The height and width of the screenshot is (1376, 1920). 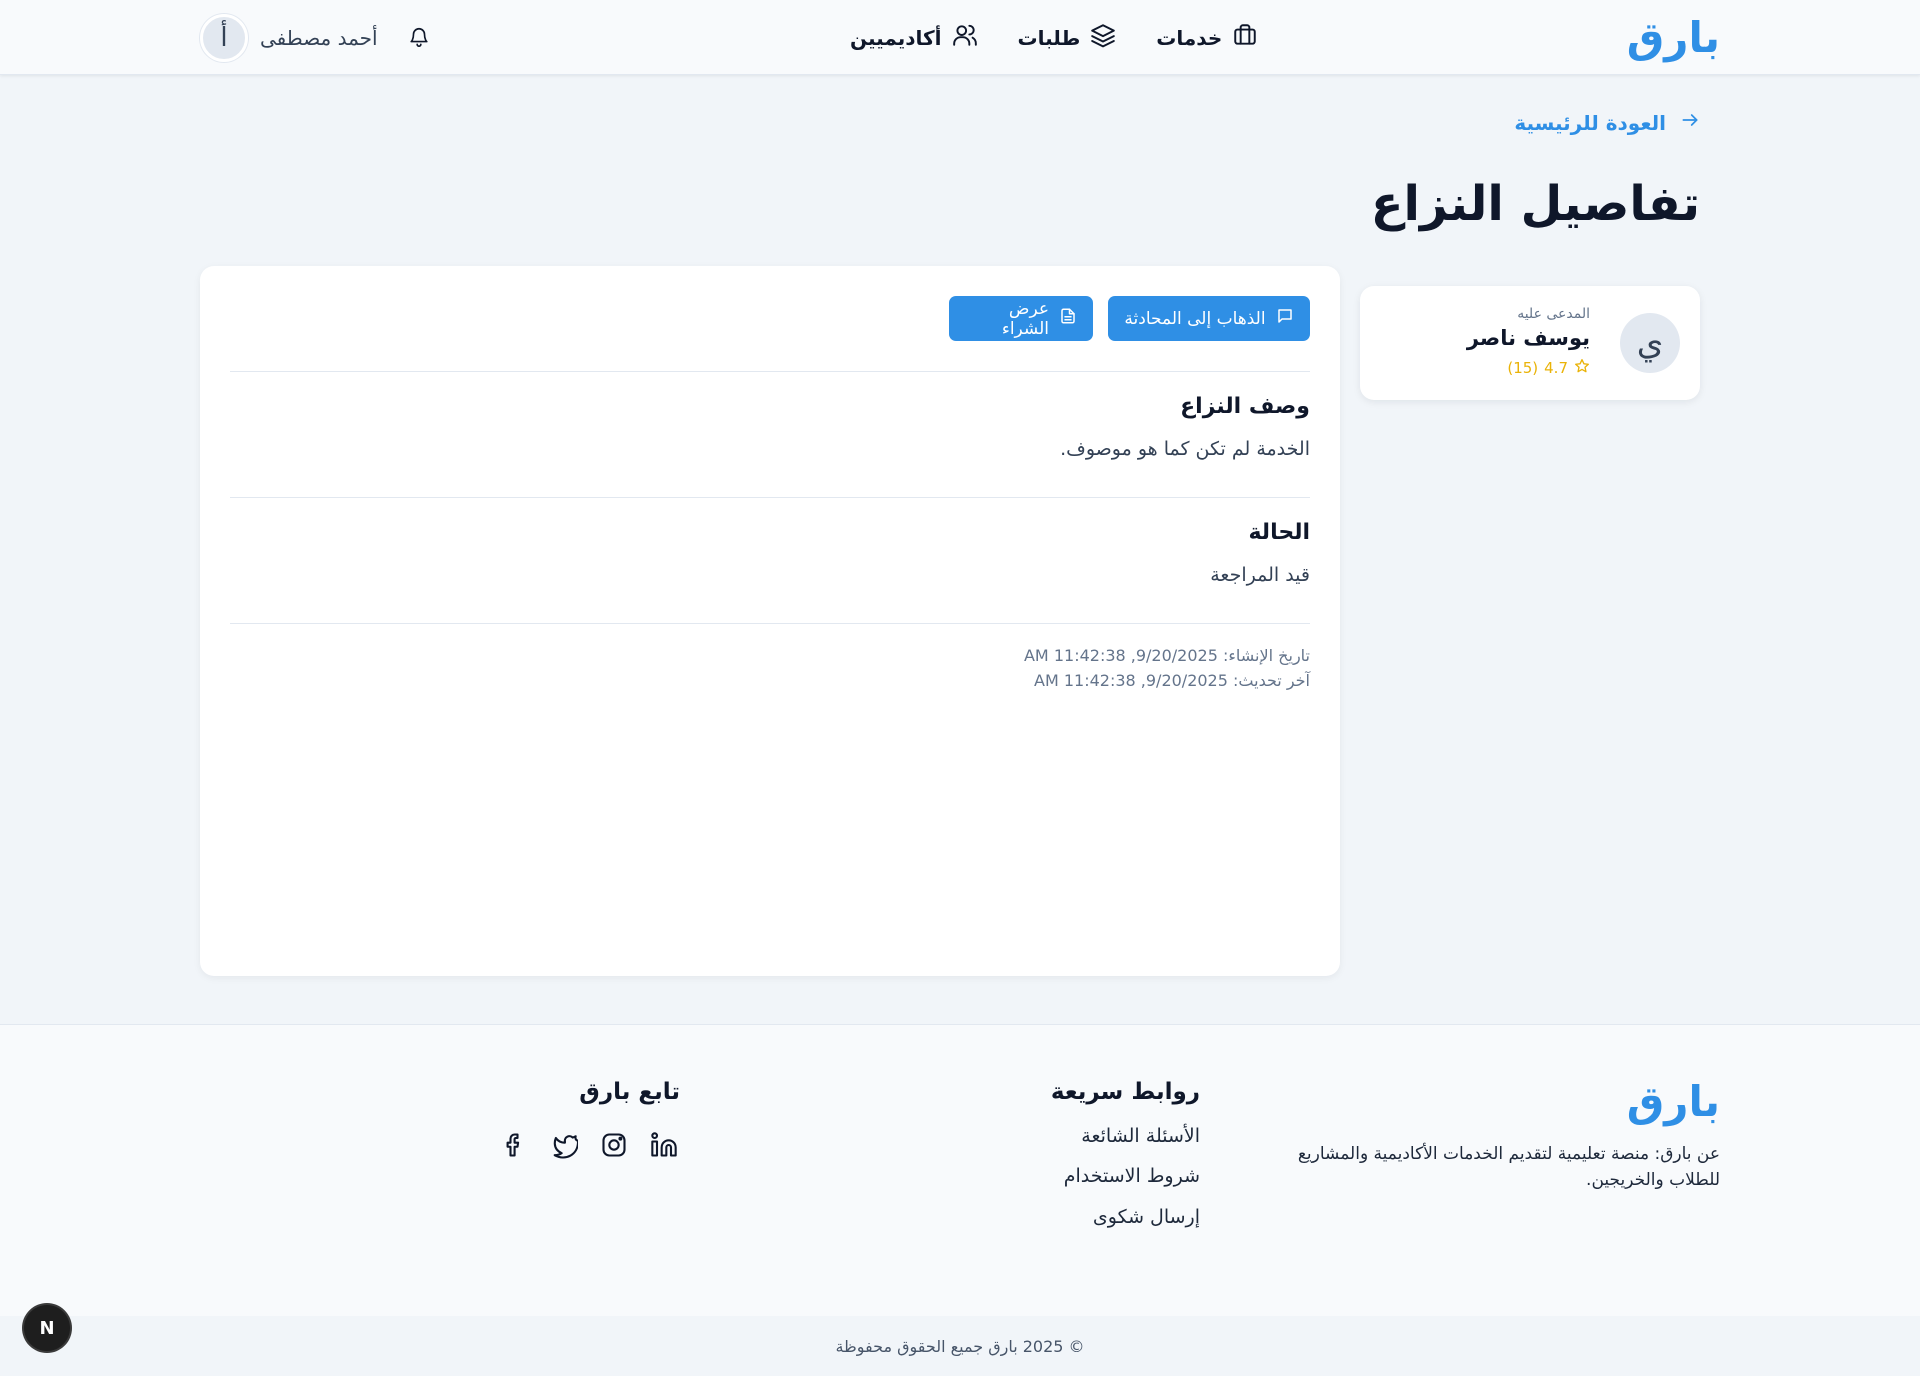 I want to click on facebook-icon, so click(x=514, y=1145).